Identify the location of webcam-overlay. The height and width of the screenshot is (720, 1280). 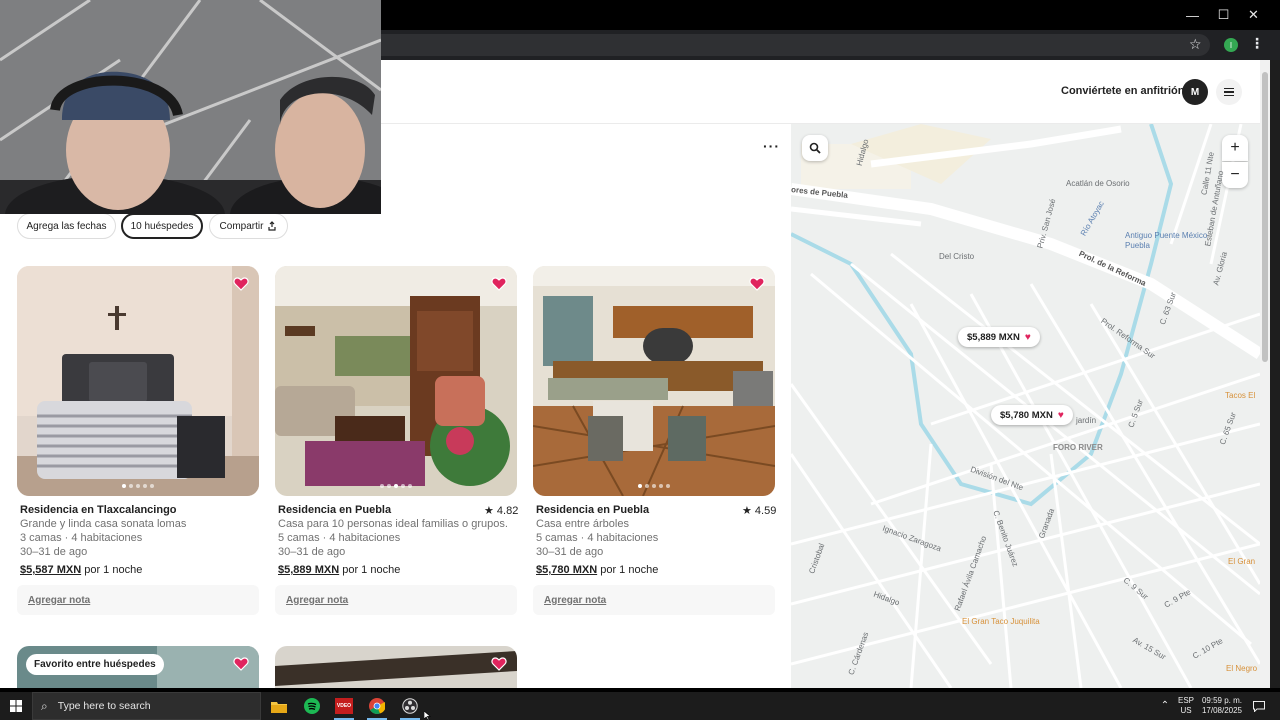
(190, 107).